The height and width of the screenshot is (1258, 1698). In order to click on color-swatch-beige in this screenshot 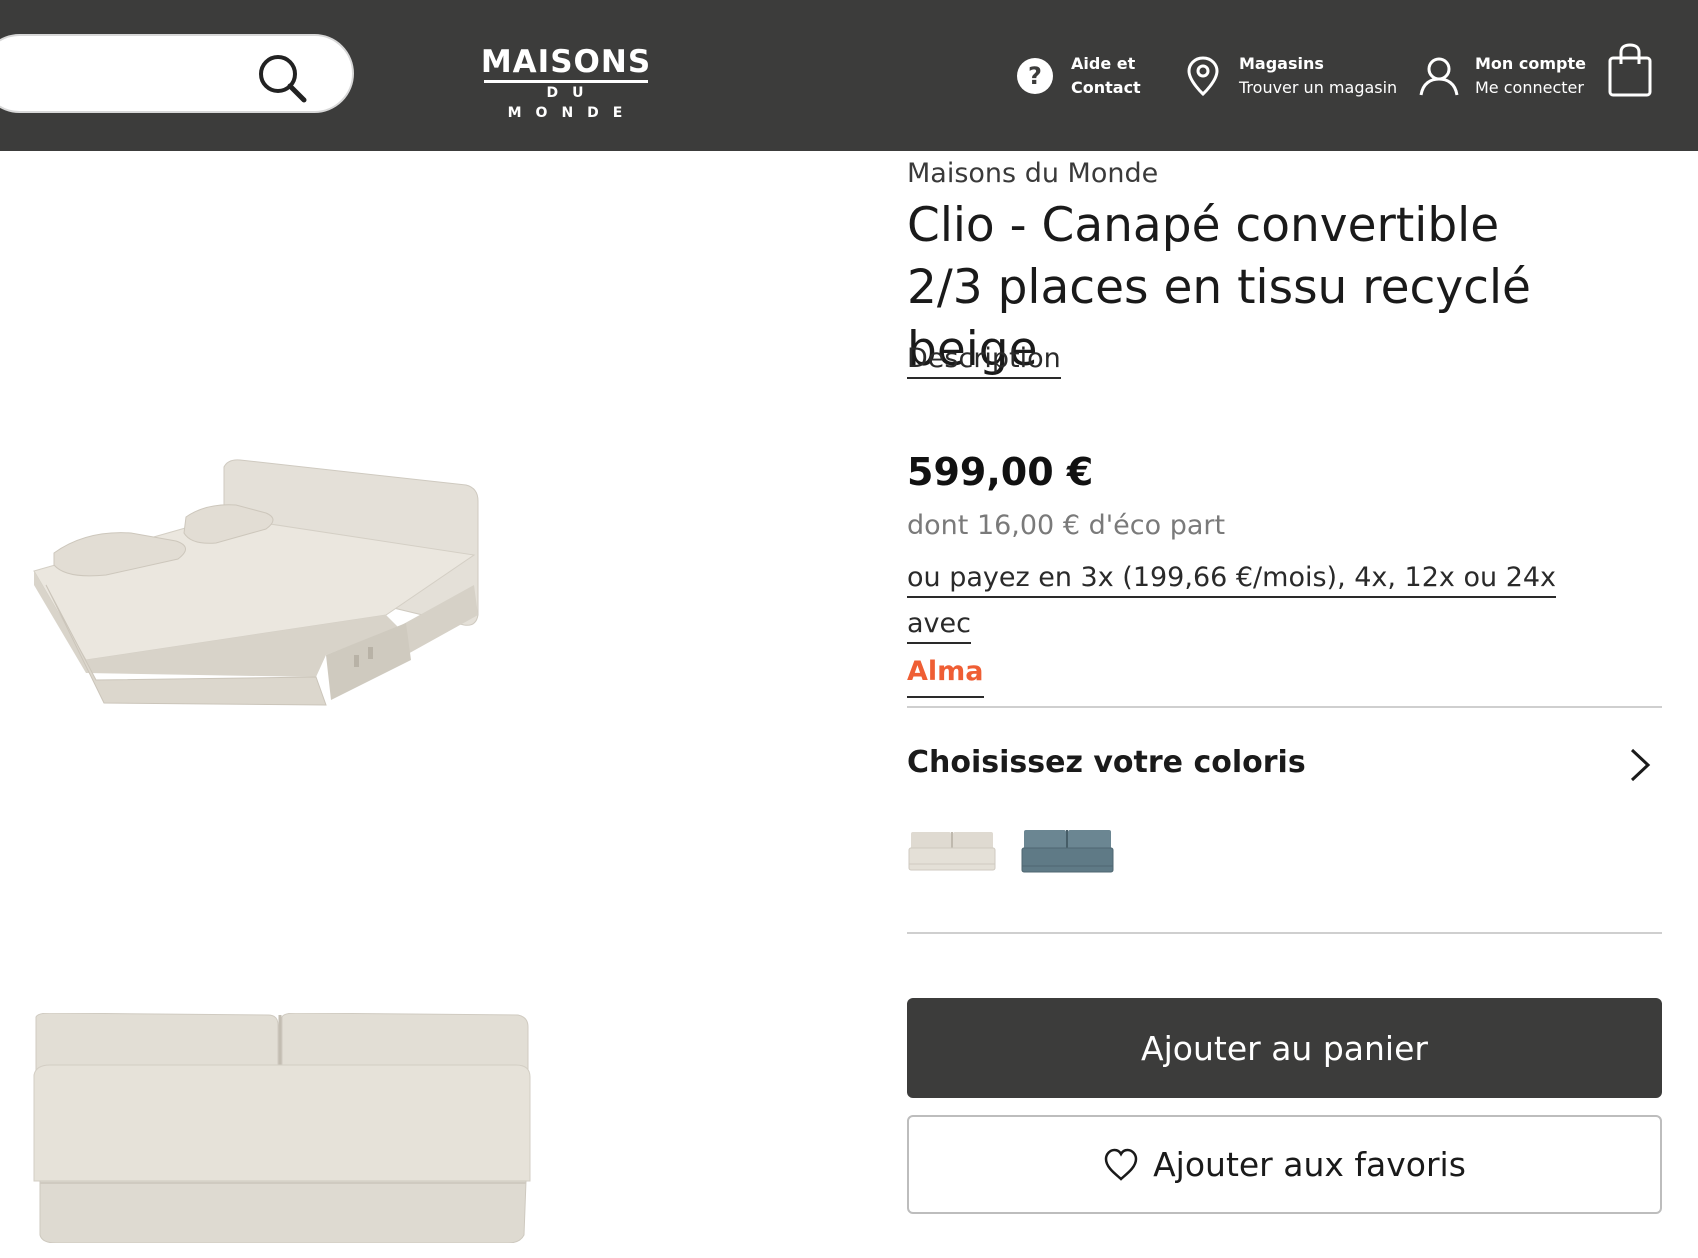, I will do `click(952, 850)`.